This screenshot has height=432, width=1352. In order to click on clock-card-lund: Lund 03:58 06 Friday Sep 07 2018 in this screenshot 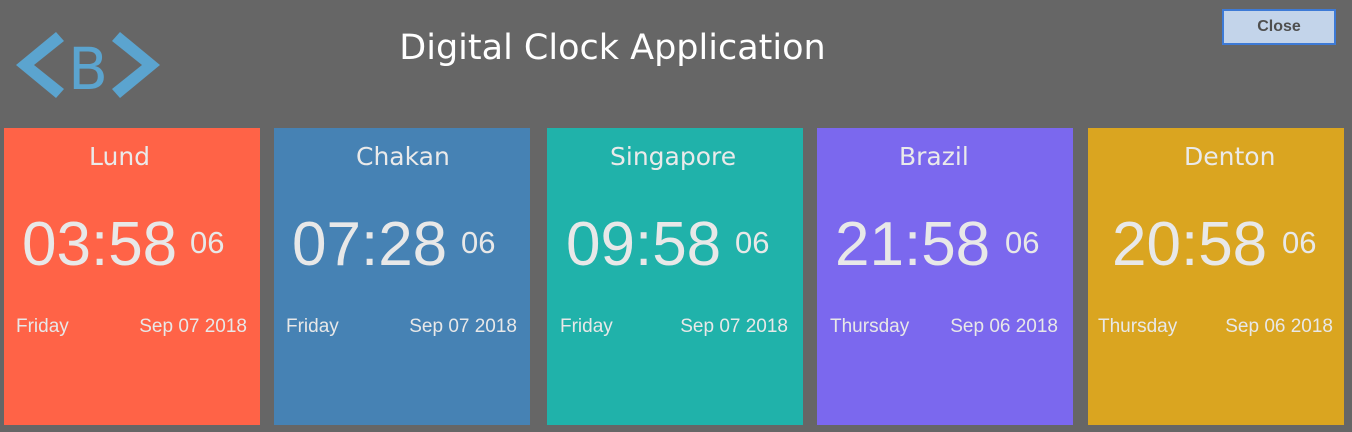, I will do `click(132, 276)`.